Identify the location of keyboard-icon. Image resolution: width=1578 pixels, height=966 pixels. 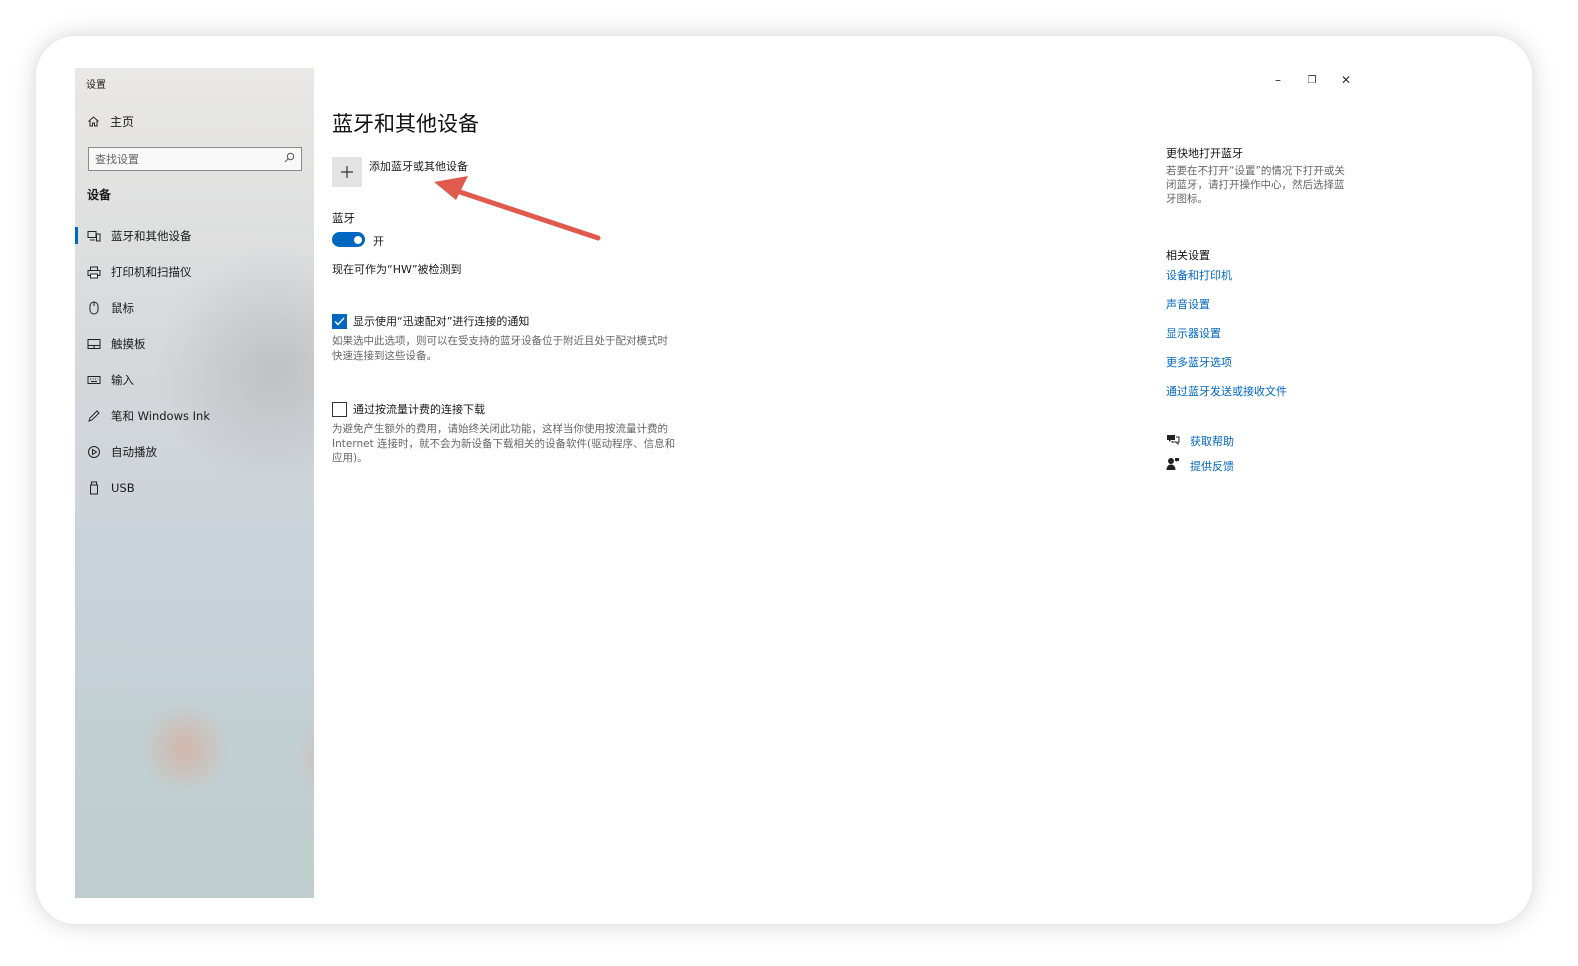
(94, 380).